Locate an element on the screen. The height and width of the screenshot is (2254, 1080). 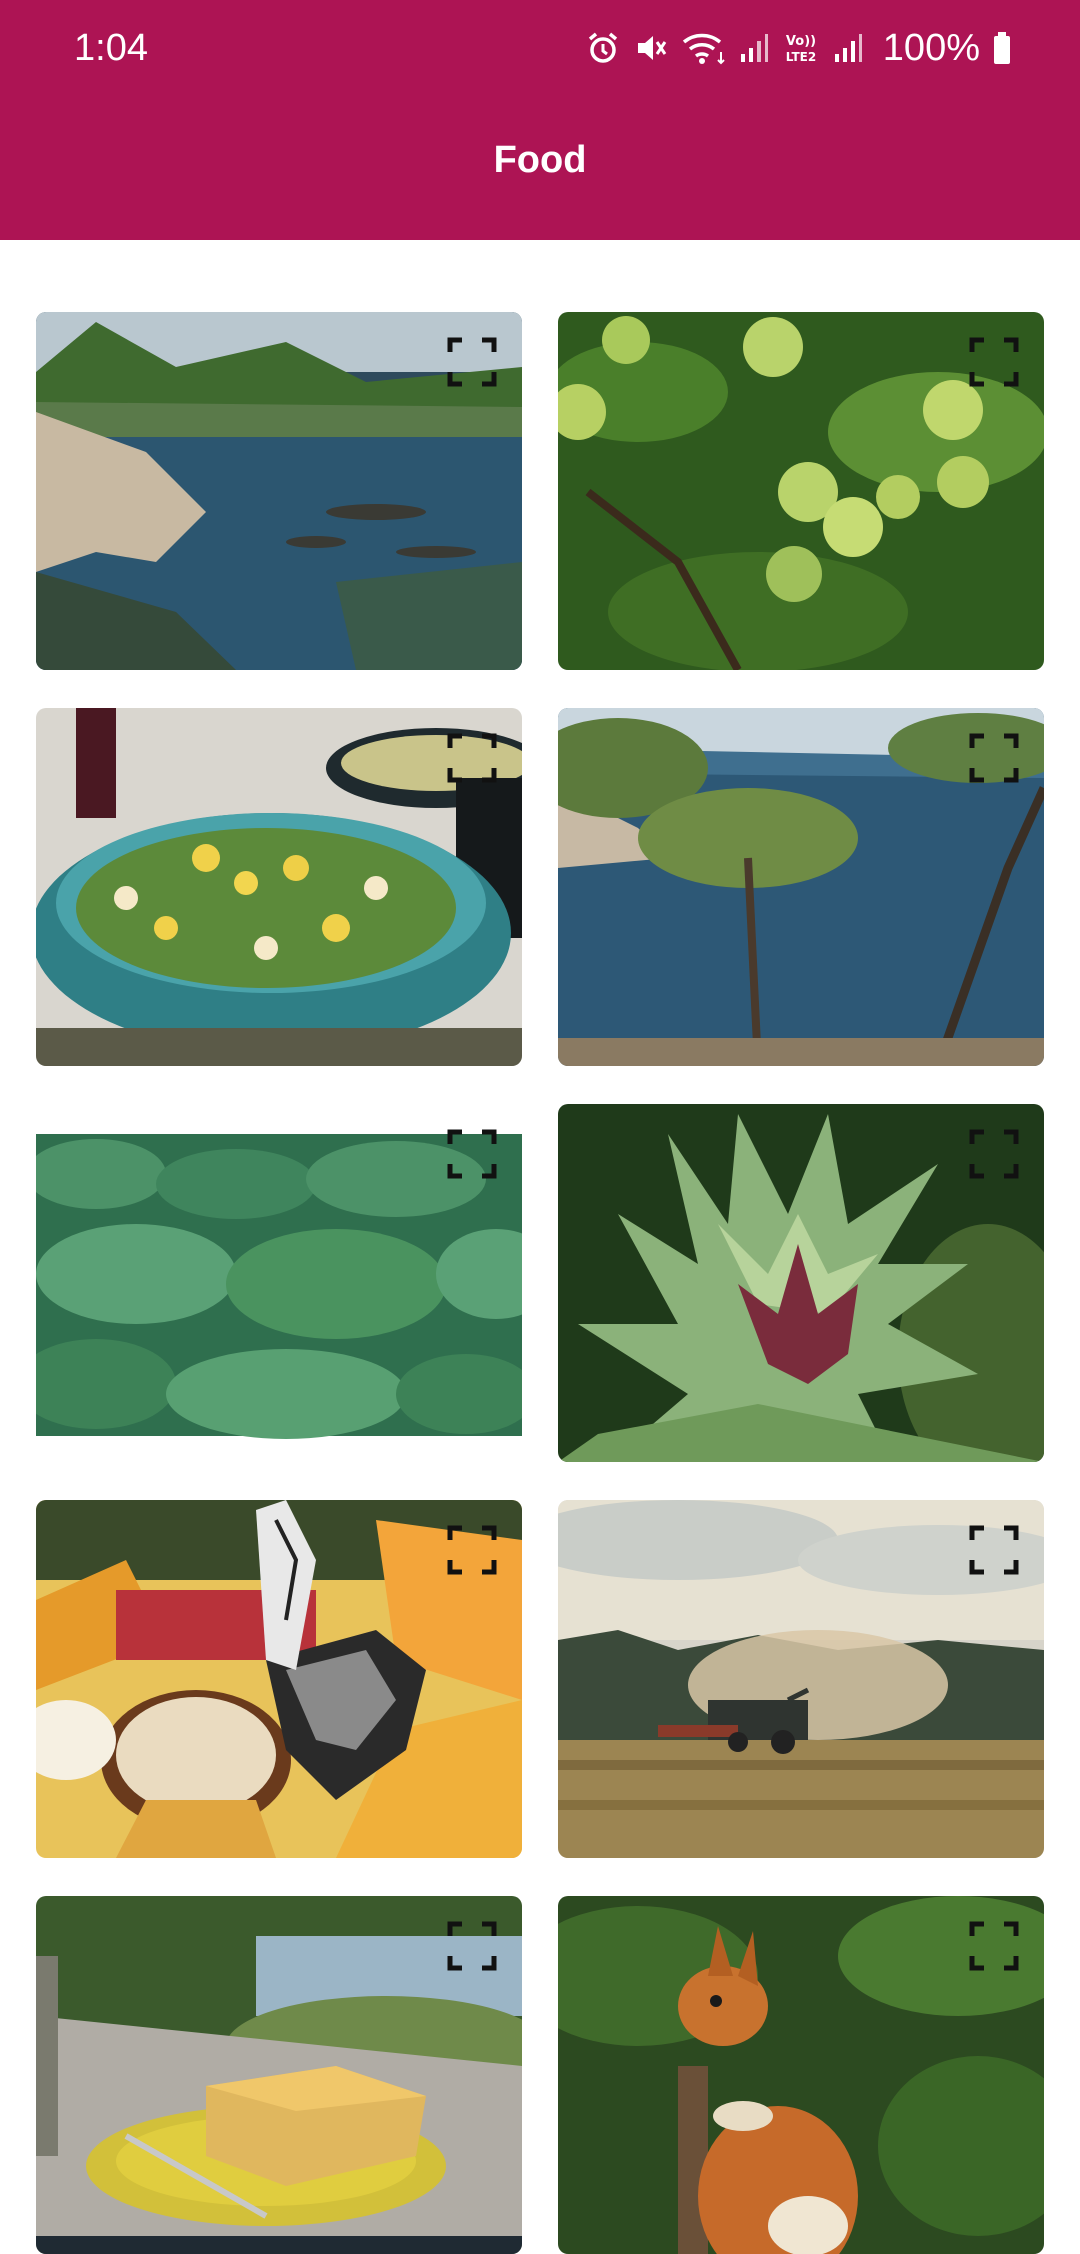
volte-icon: Vo)) LTE2 is located at coordinates (801, 48).